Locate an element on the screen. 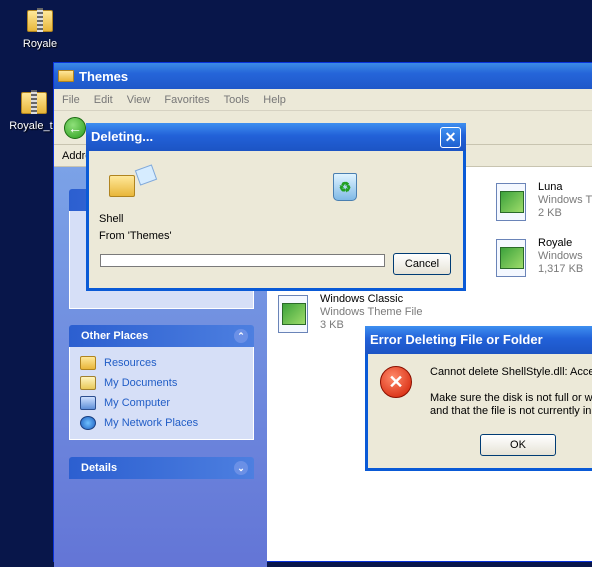 The height and width of the screenshot is (567, 592). file-royale: Royale Windows 1,317 KB is located at coordinates (538, 259).